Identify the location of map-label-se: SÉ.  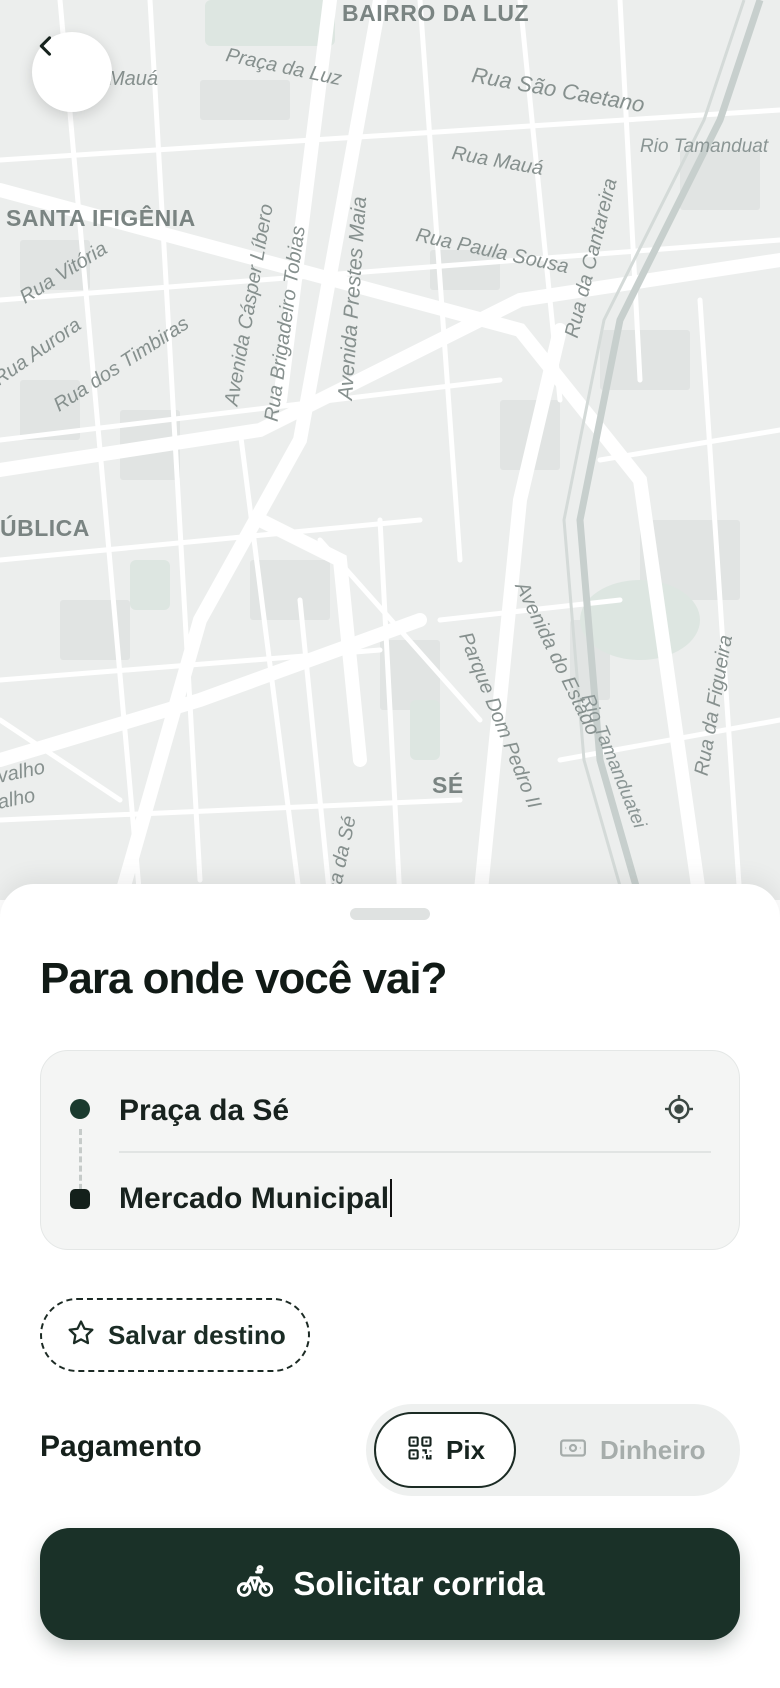
(448, 785).